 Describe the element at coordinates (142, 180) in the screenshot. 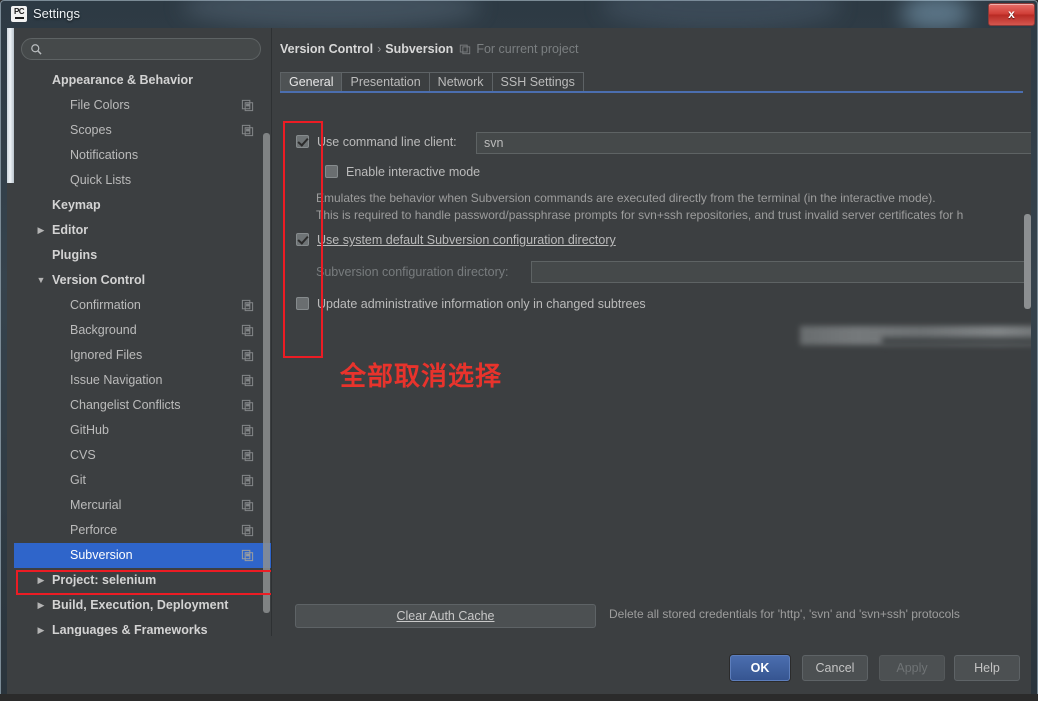

I see `sidebar-item-quick-lists: Quick Lists` at that location.